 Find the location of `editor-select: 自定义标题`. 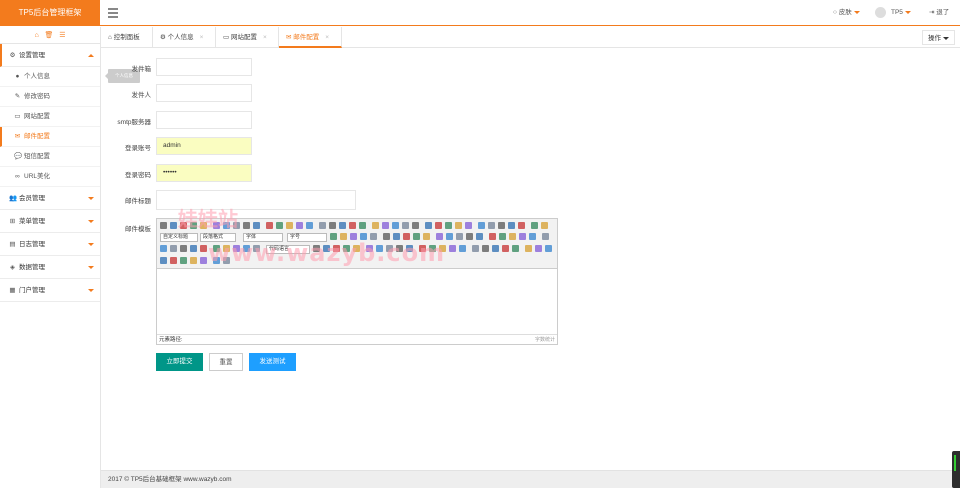

editor-select: 自定义标题 is located at coordinates (179, 237).